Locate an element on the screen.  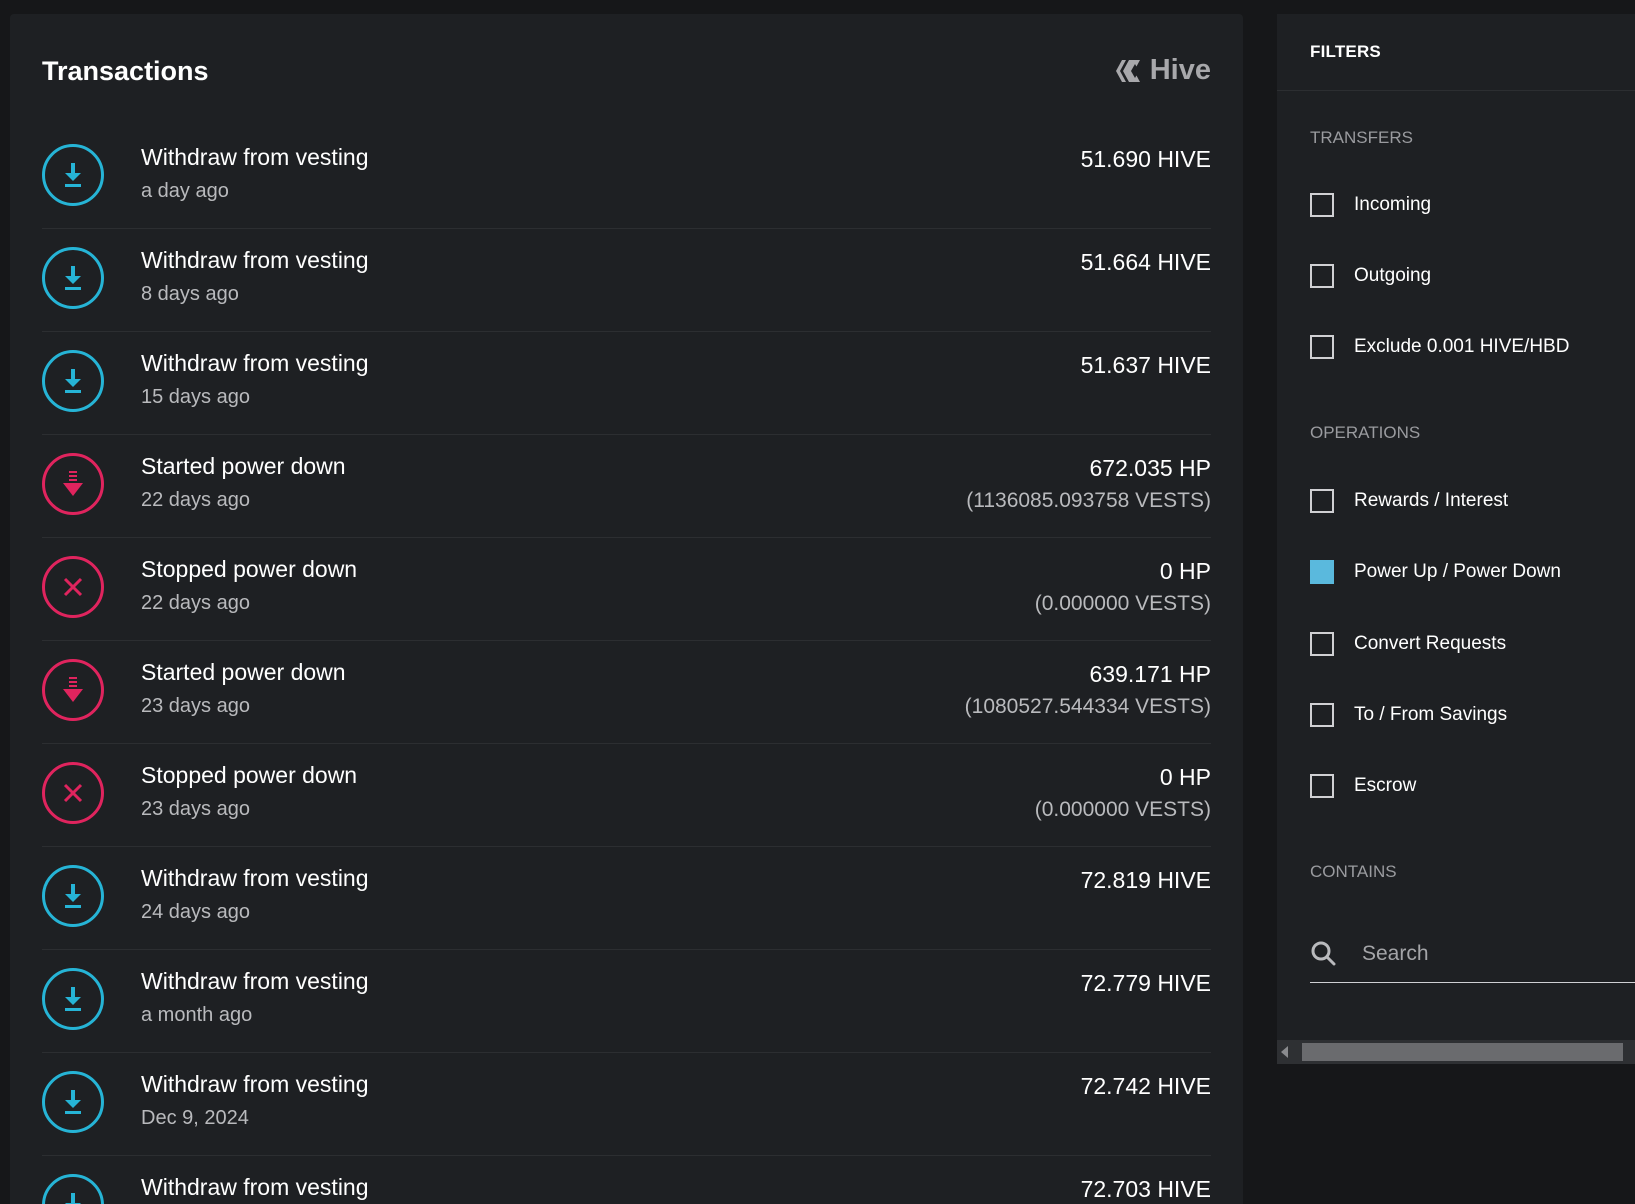
filter-label: Power Up / Power Down is located at coordinates (1457, 571).